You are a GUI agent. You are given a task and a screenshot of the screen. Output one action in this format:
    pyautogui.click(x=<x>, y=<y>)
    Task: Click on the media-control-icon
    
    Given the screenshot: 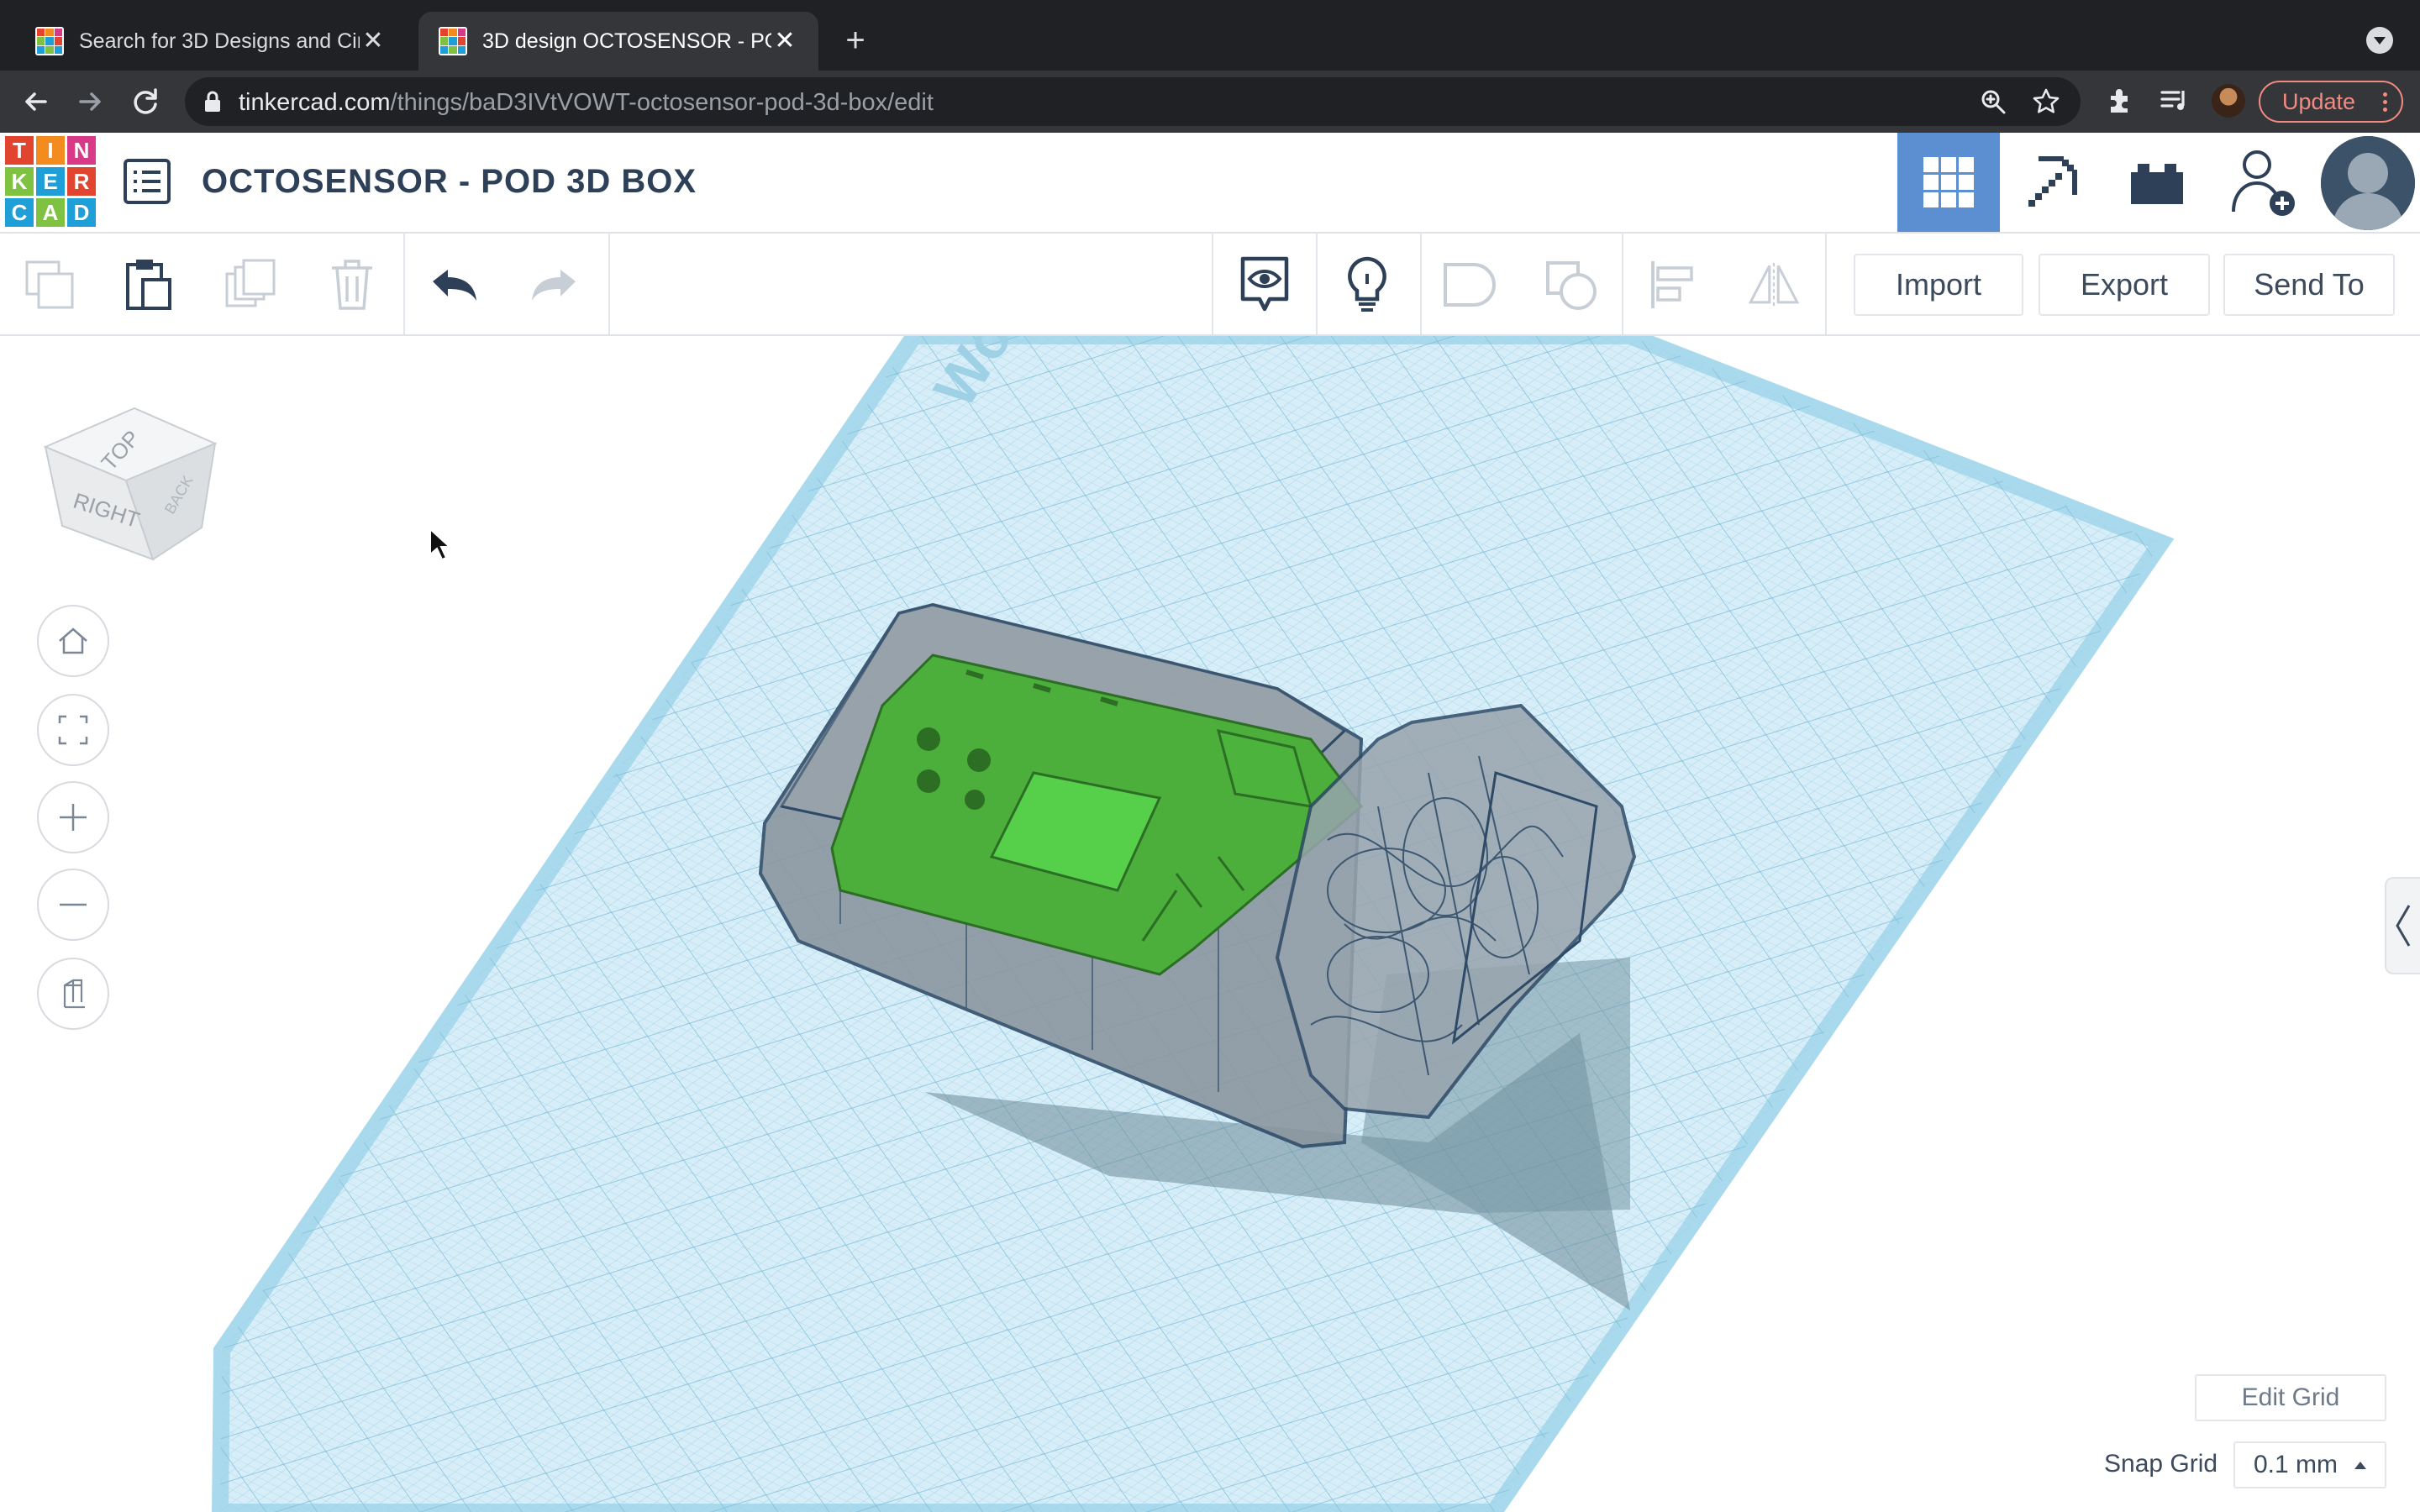 What is the action you would take?
    pyautogui.click(x=2175, y=100)
    